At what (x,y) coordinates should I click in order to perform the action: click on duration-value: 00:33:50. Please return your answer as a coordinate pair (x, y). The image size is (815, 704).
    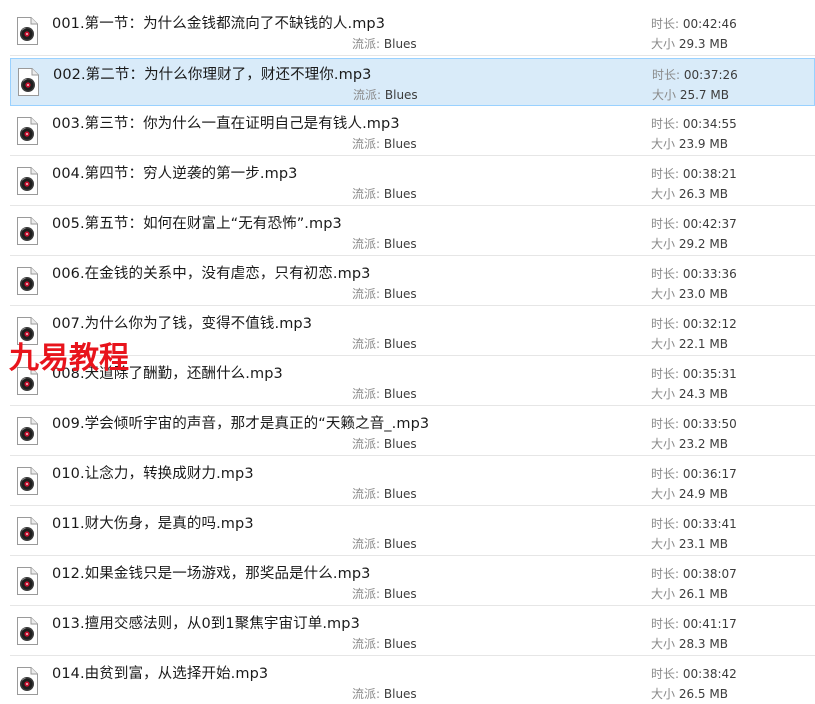
    Looking at the image, I should click on (709, 424).